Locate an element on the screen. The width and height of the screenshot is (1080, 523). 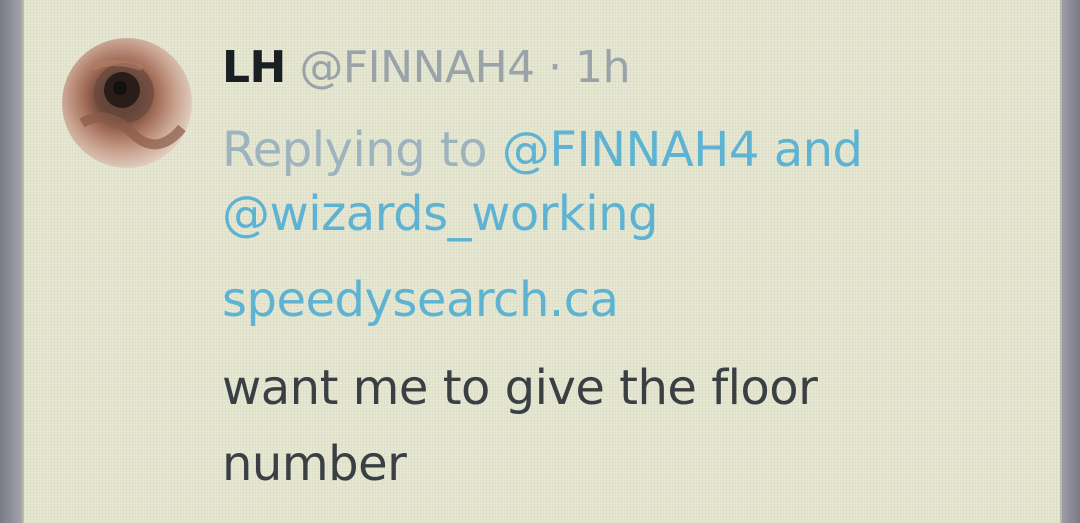
tweet-header: LH @FINNAH4 · 1h is located at coordinates (426, 68).